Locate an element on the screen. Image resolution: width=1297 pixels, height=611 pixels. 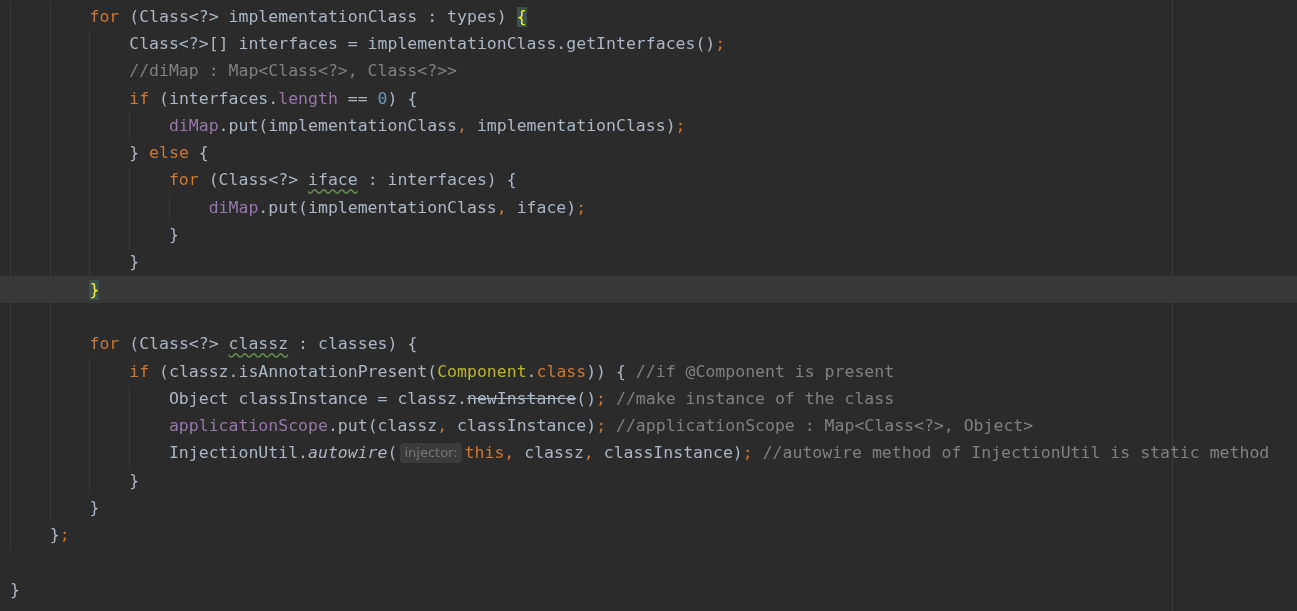
identifier-with-warning: classz is located at coordinates (258, 344).